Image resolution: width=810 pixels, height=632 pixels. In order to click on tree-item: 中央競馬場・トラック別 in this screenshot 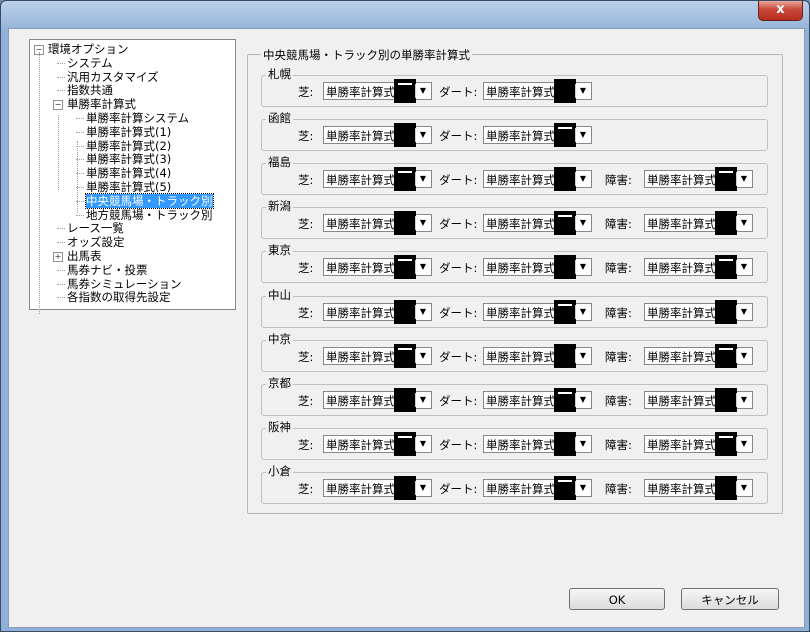, I will do `click(149, 200)`.